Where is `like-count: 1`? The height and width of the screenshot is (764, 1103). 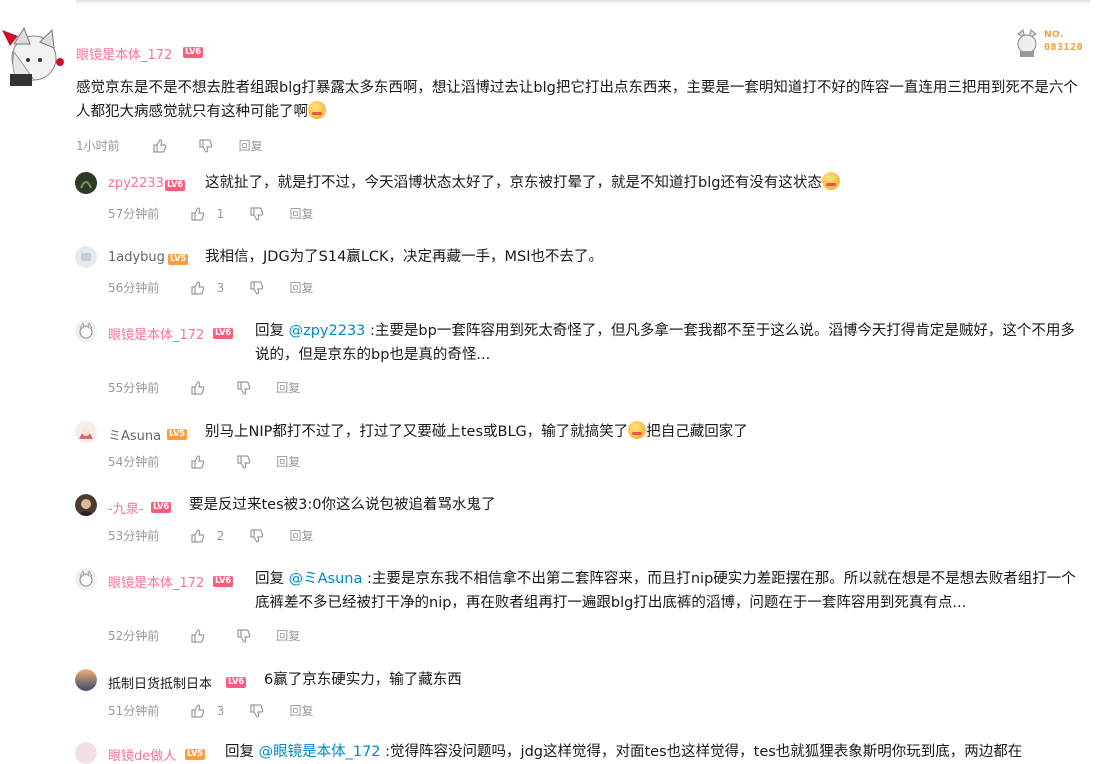 like-count: 1 is located at coordinates (220, 213).